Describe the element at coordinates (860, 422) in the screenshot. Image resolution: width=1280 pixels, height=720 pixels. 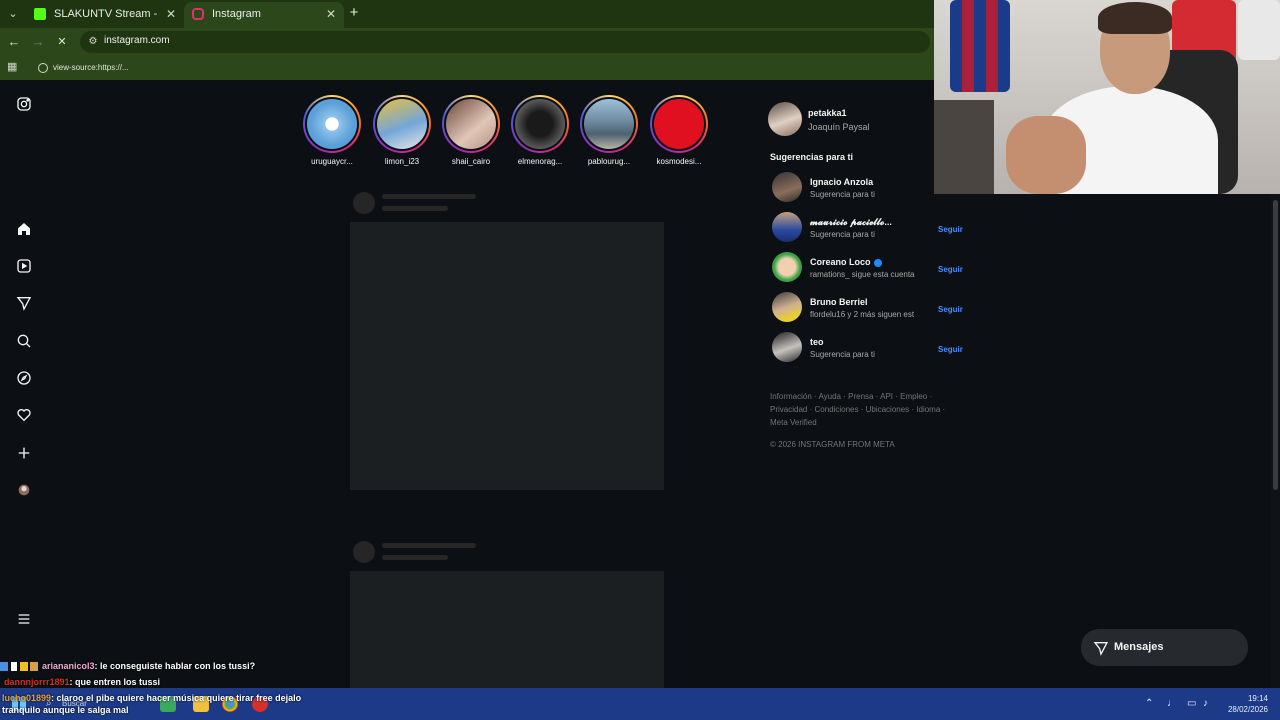
I see `footer-links-line: Meta Verified` at that location.